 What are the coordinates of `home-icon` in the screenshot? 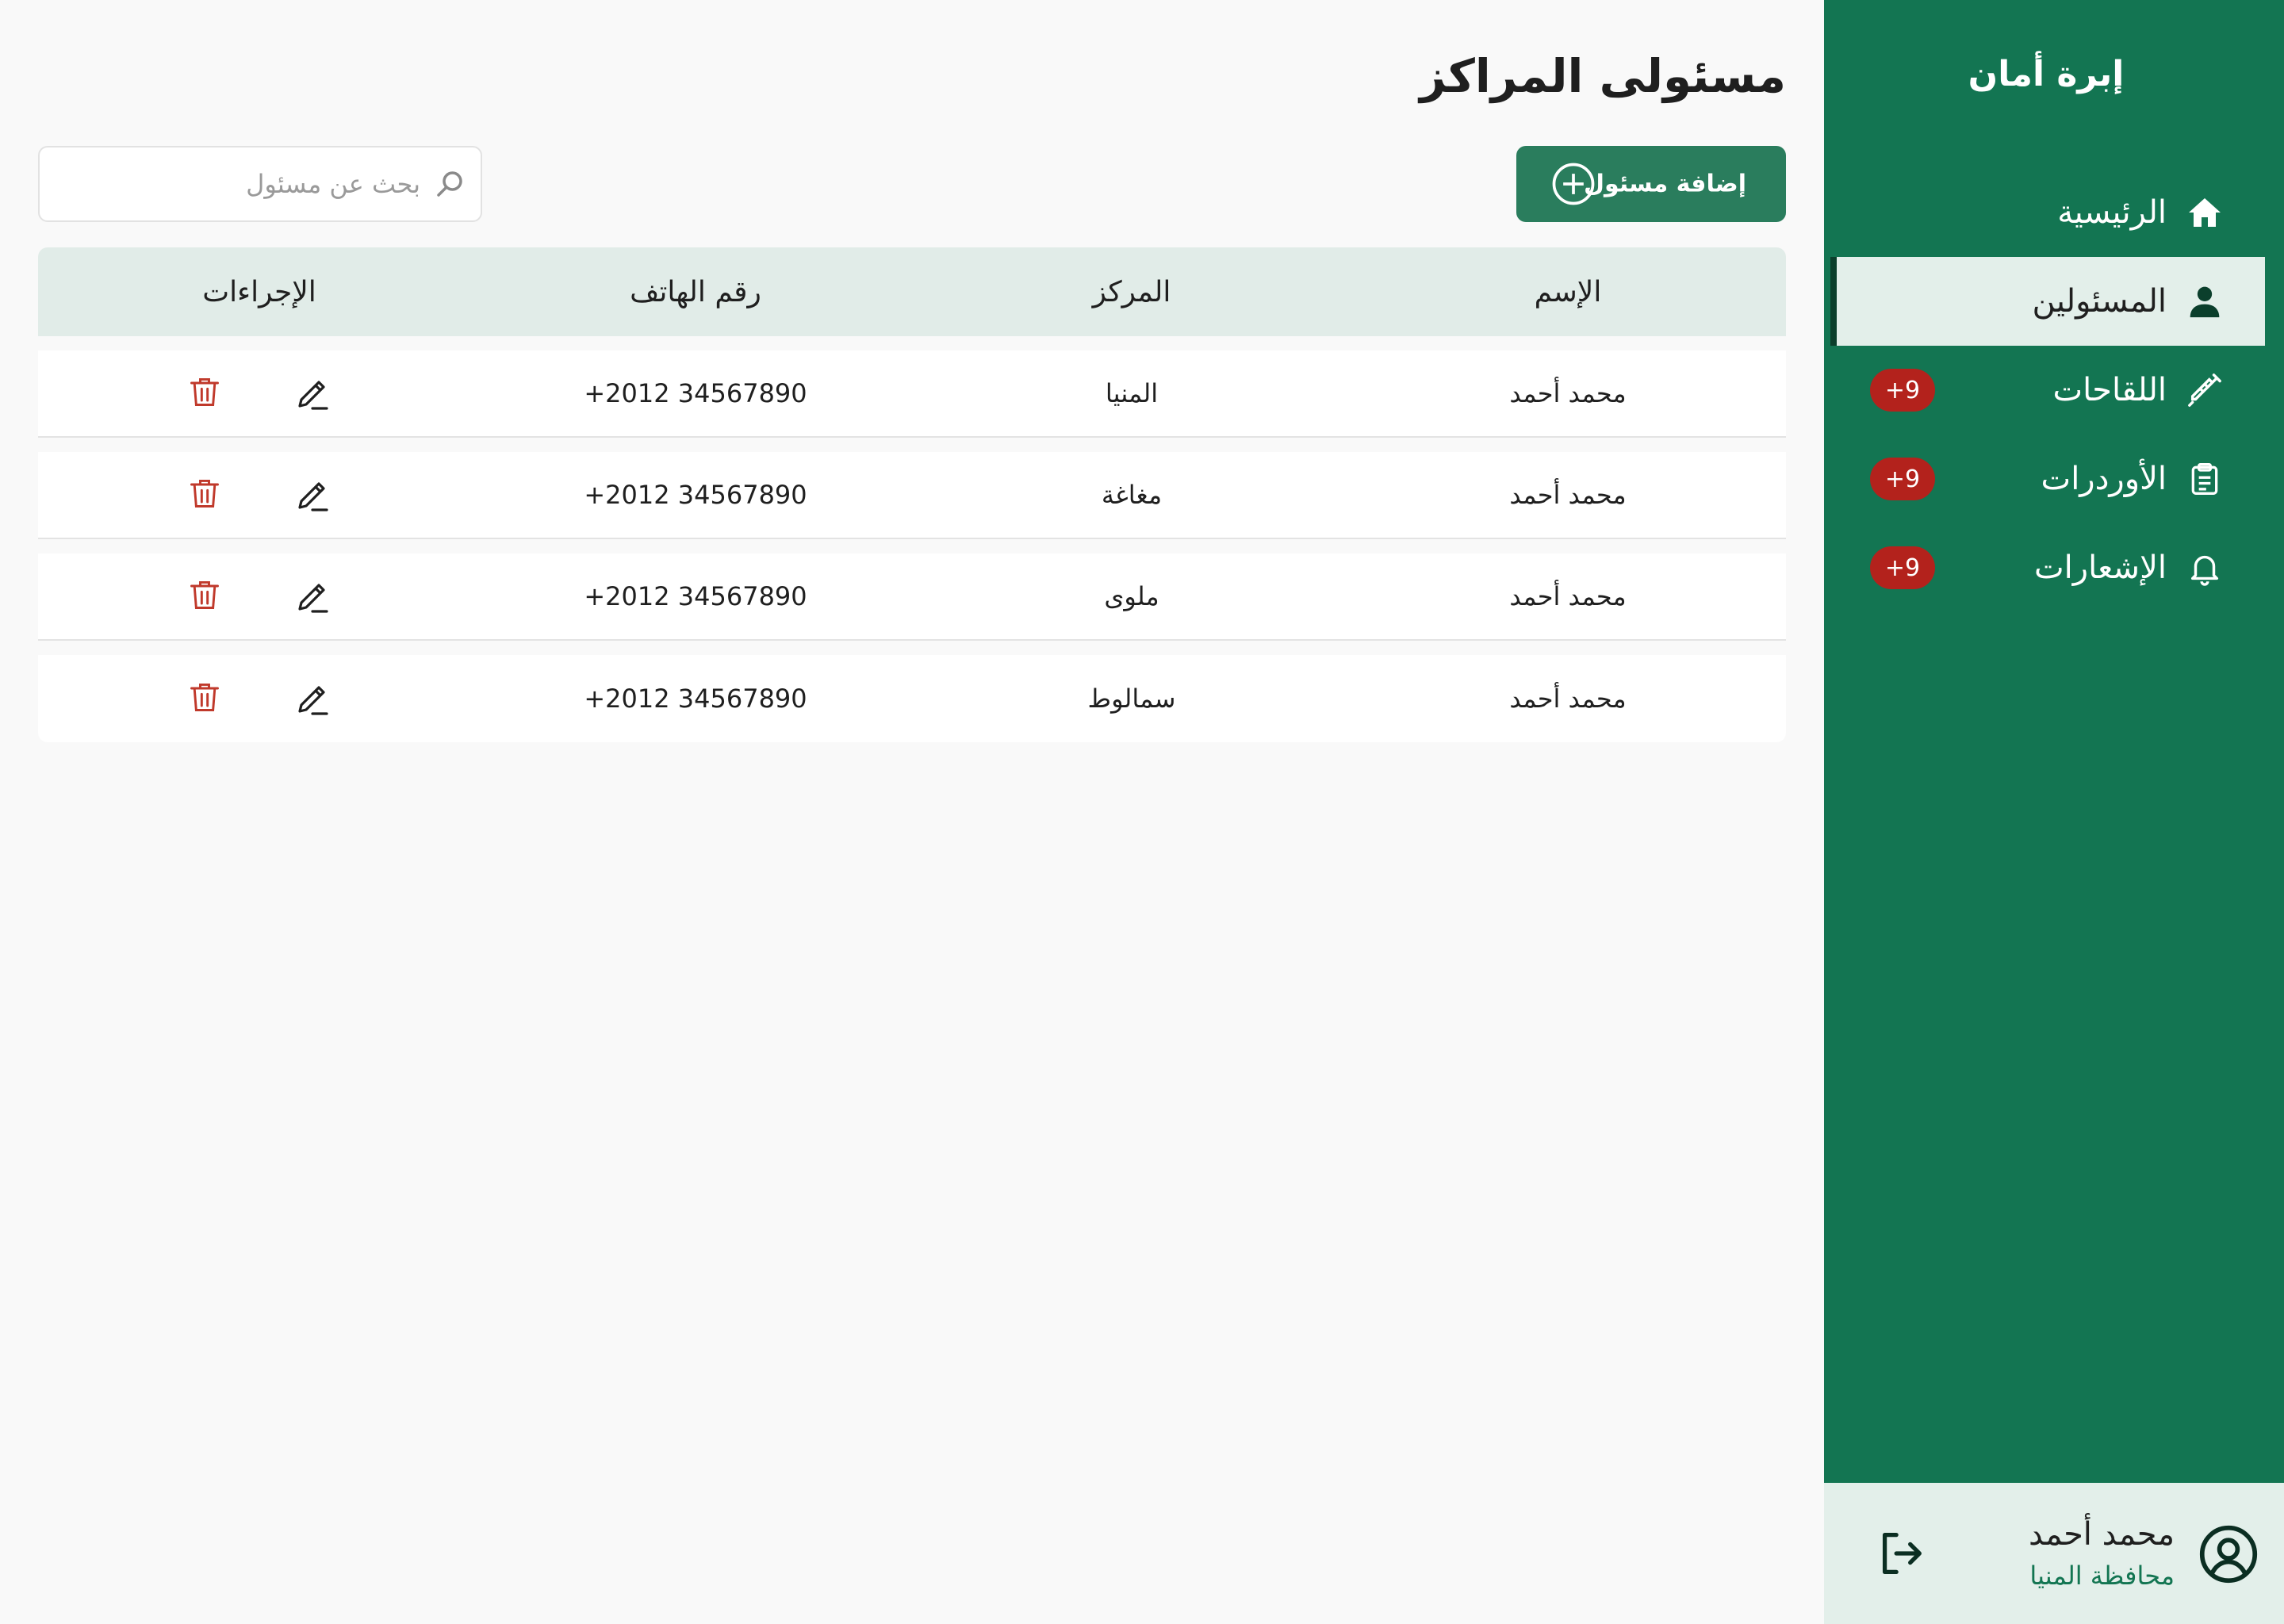 It's located at (2204, 213).